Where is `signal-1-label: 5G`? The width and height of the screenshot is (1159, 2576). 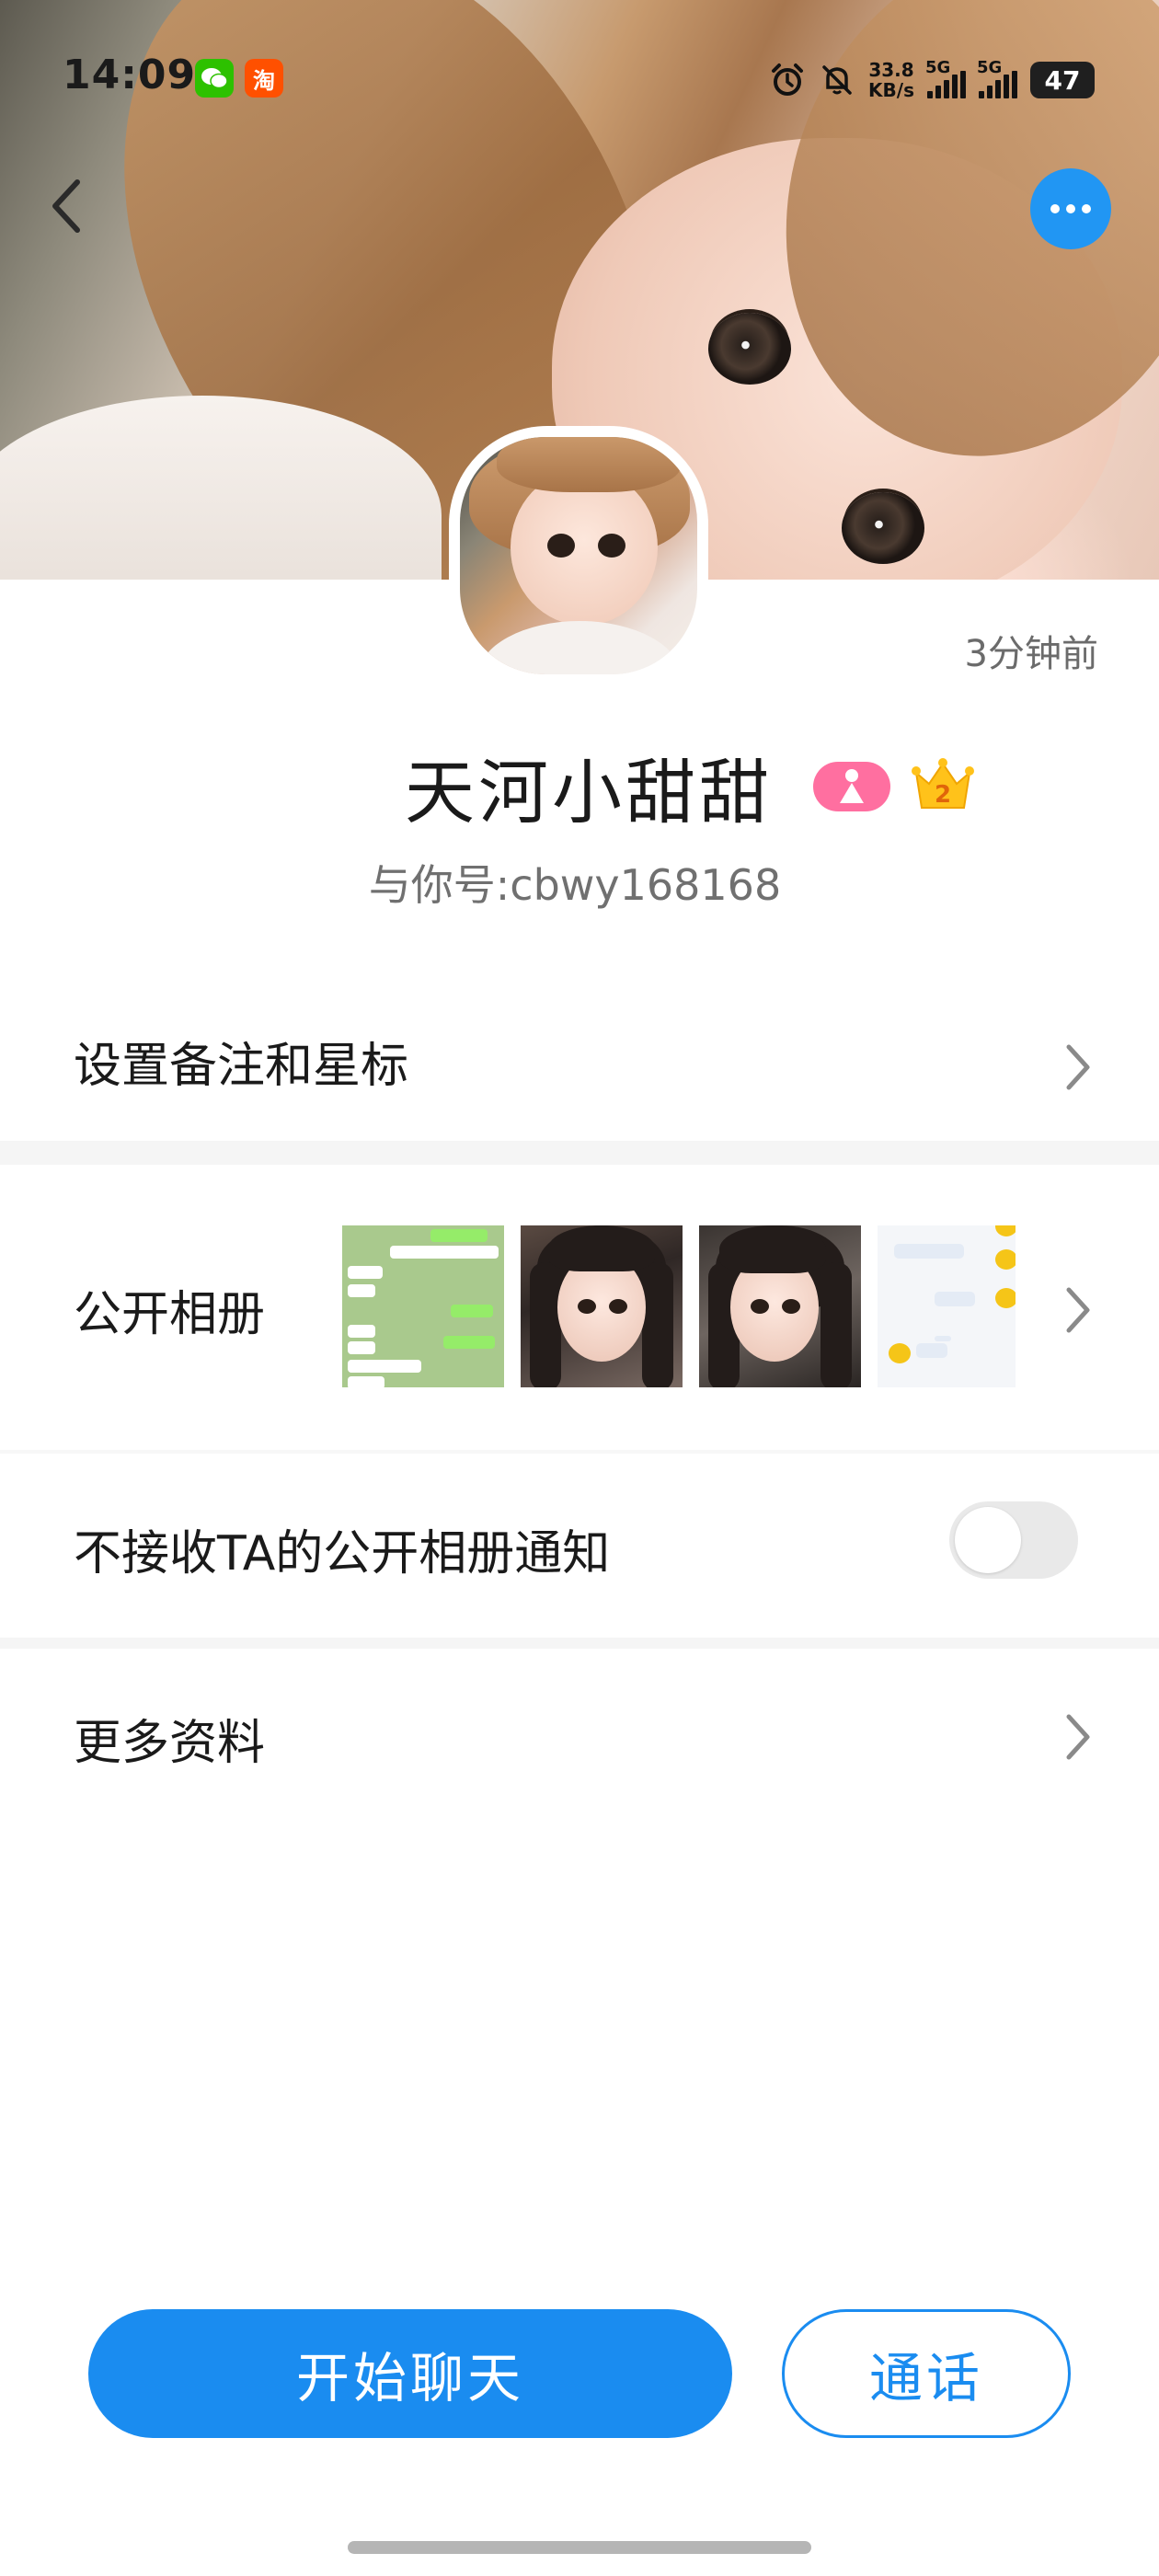 signal-1-label: 5G is located at coordinates (938, 67).